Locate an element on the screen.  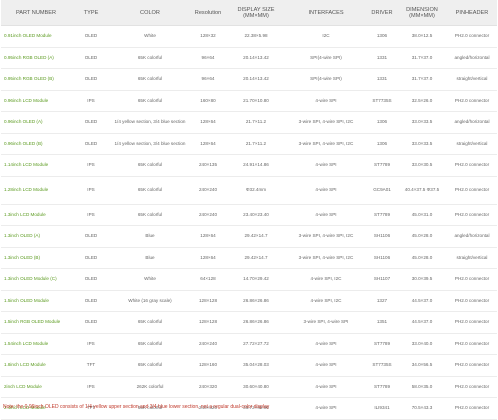
header-interfaces: INTERFACES is located at coordinates (326, 13).